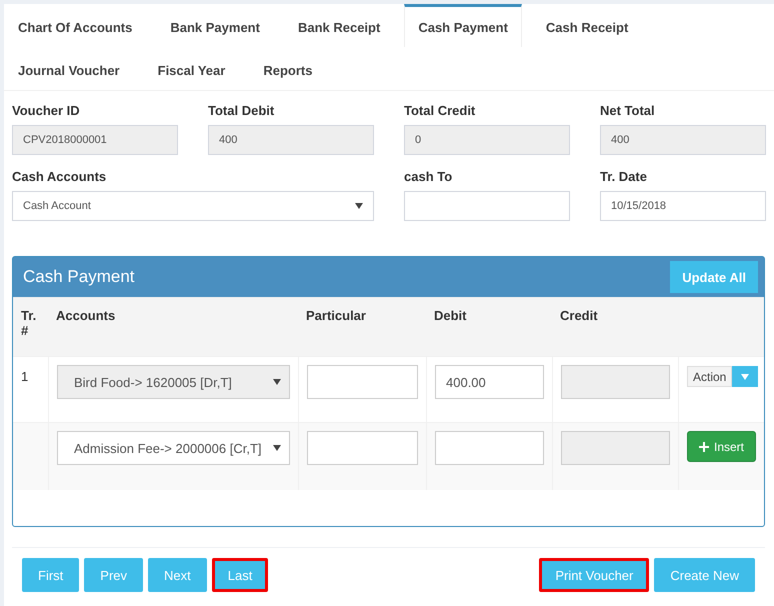 The image size is (774, 606). I want to click on column-header: Credit, so click(579, 316).